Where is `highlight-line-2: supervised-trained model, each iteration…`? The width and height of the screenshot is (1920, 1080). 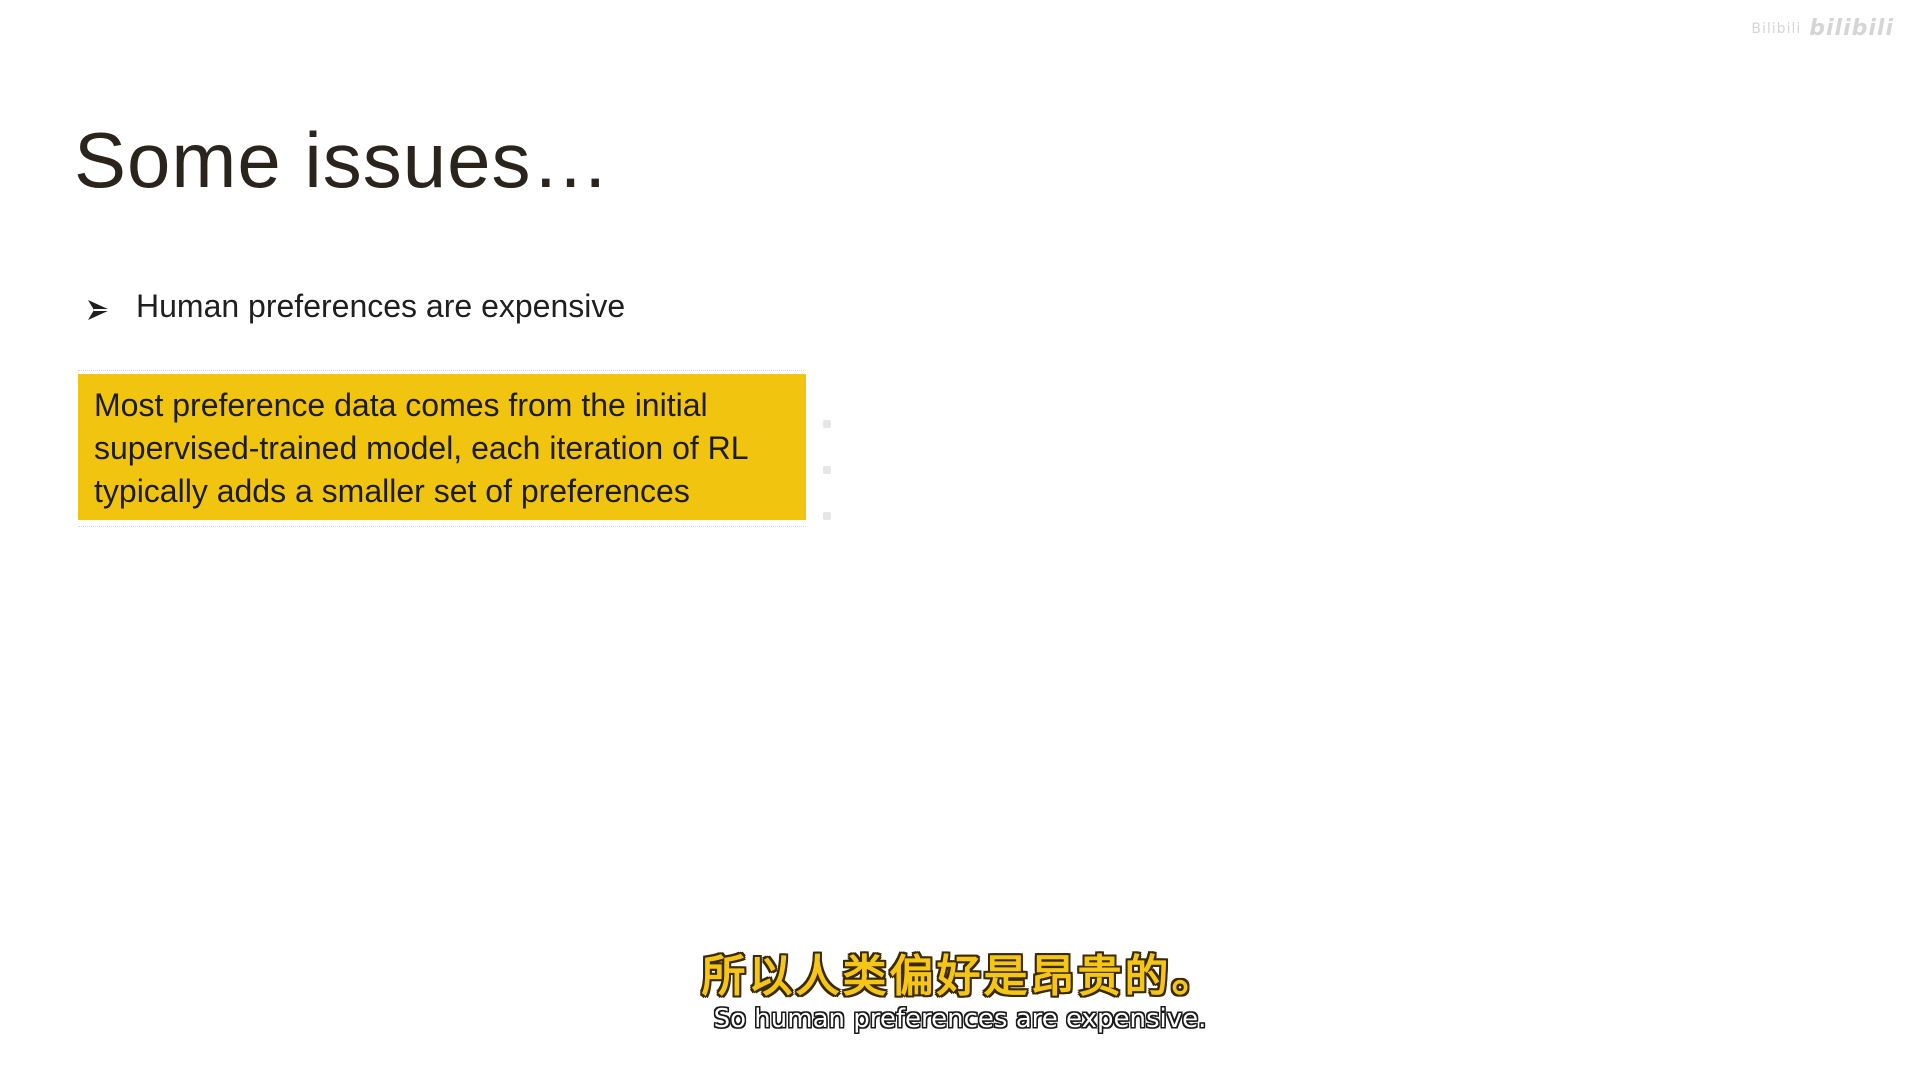 highlight-line-2: supervised-trained model, each iteration… is located at coordinates (421, 448).